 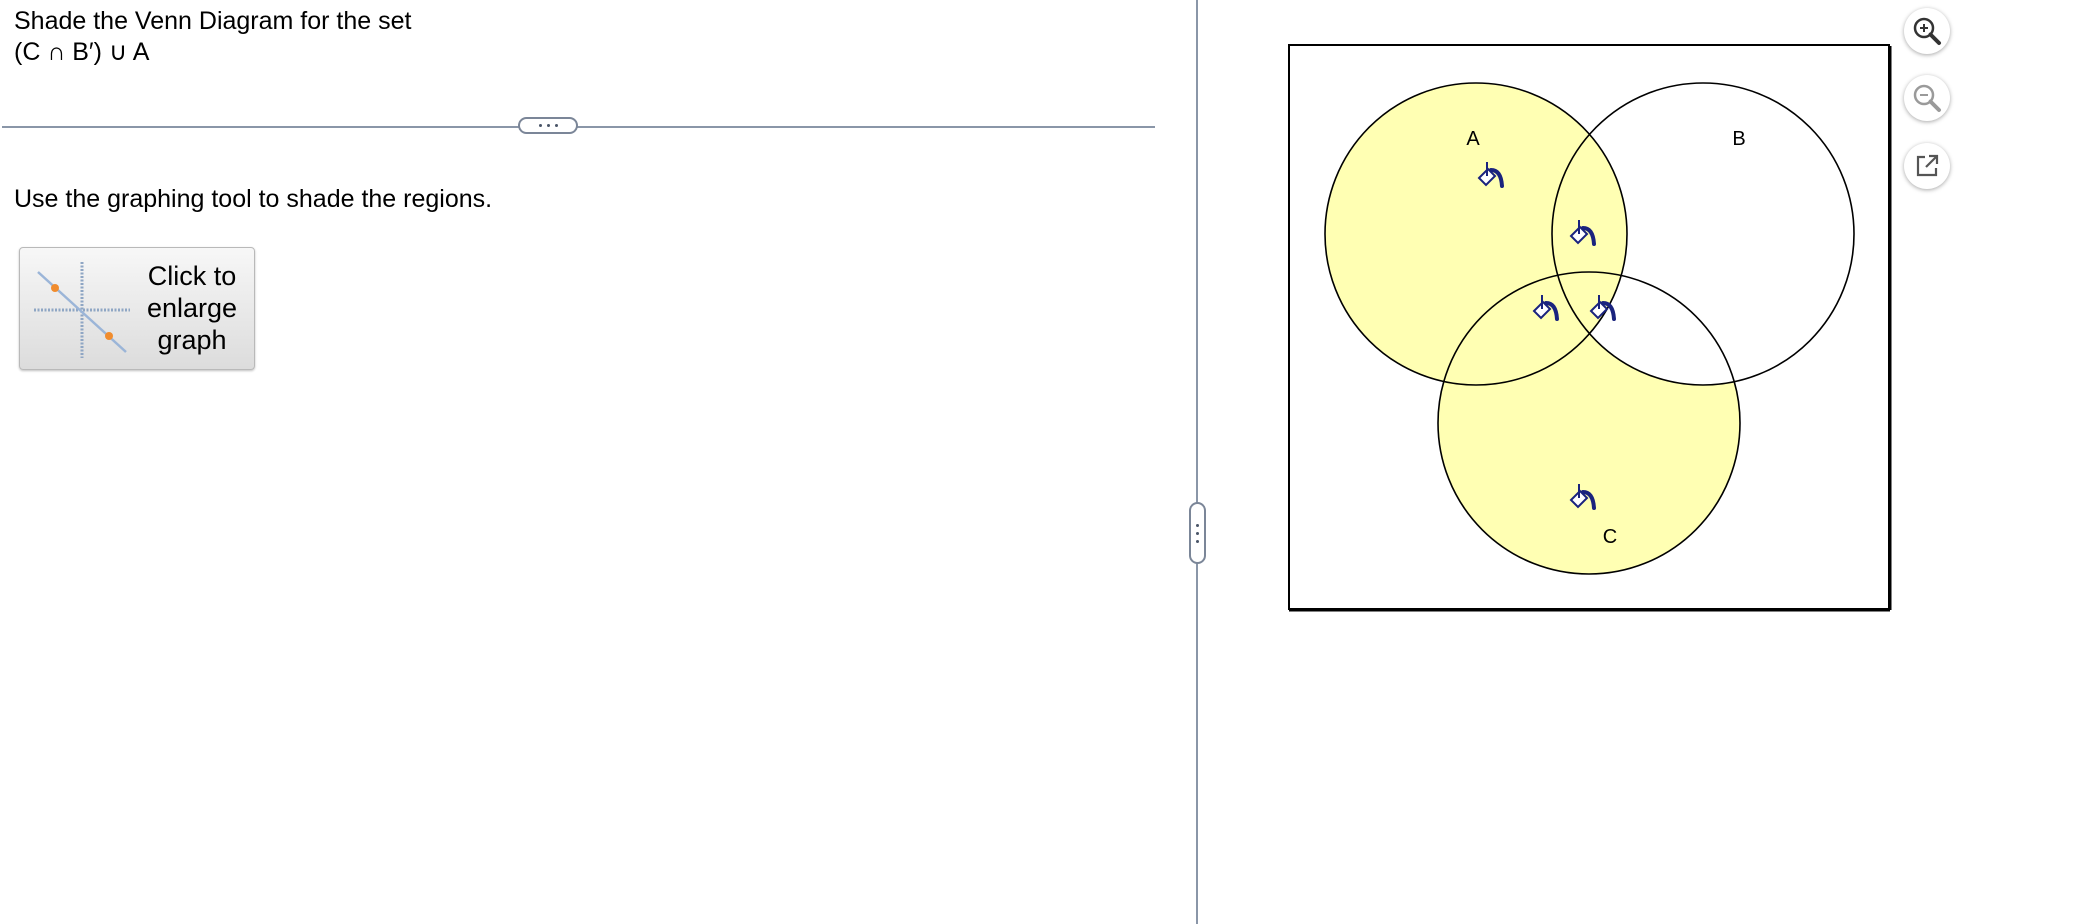 I want to click on enlarge-graph-button: Click to enlarge graph, so click(x=137, y=308).